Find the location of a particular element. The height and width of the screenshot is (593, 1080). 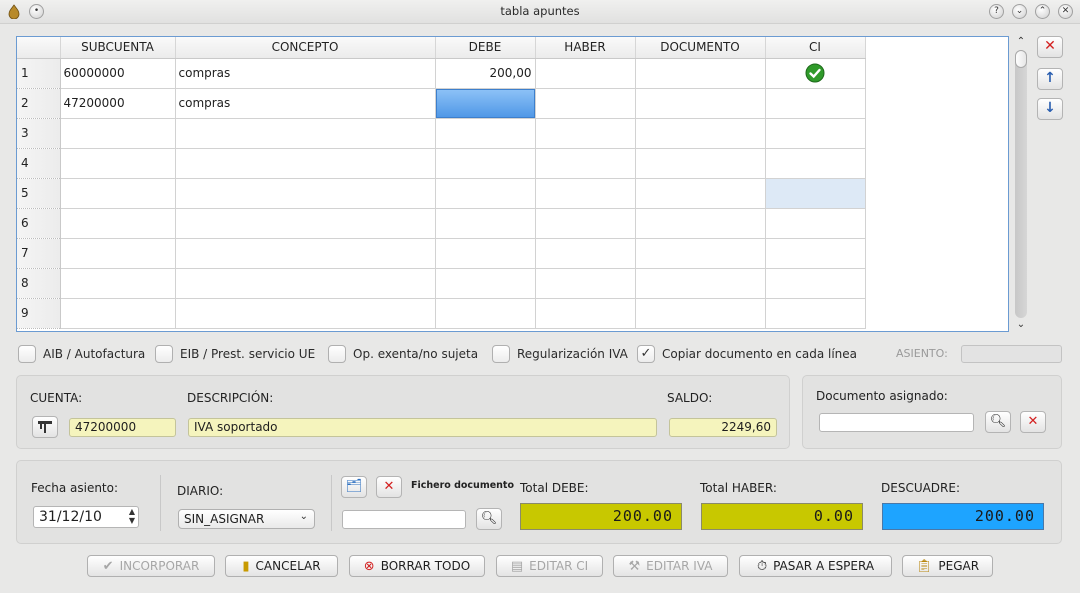

table-row: 5 is located at coordinates (512, 193).